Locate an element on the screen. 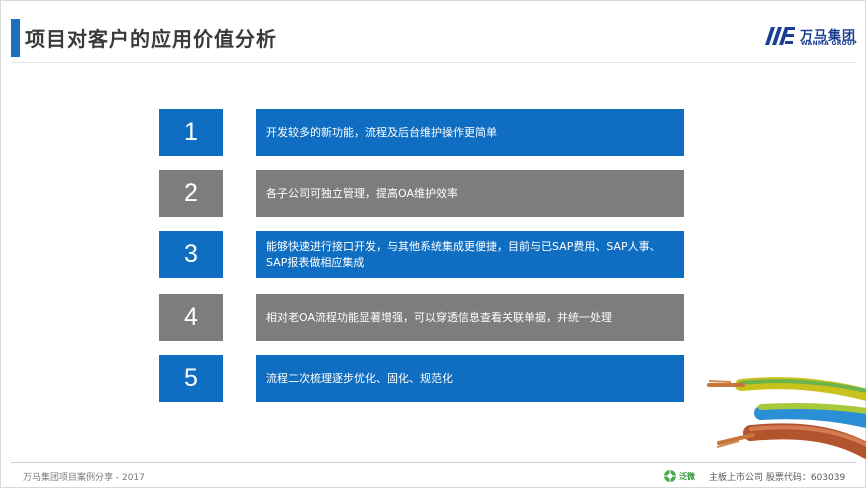 This screenshot has height=488, width=866. cable-image is located at coordinates (786, 418).